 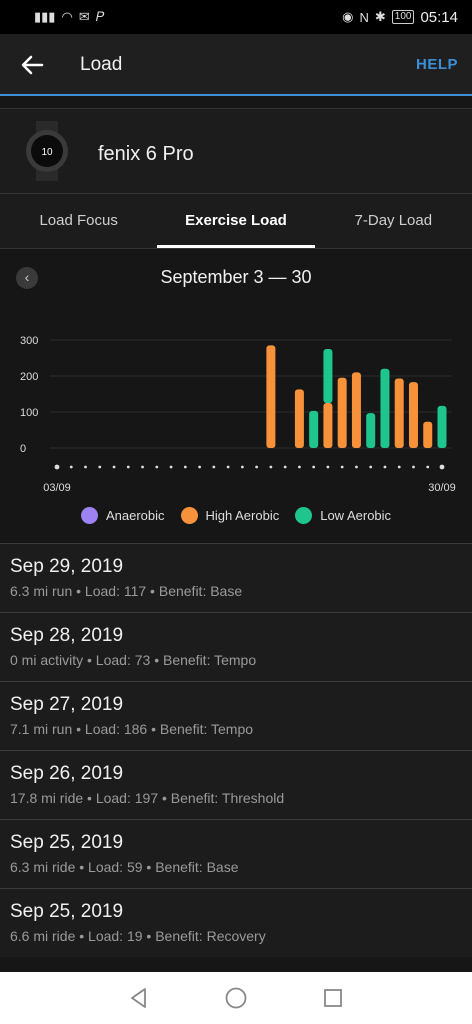 I want to click on x-tick-label: 30/09, so click(x=442, y=488).